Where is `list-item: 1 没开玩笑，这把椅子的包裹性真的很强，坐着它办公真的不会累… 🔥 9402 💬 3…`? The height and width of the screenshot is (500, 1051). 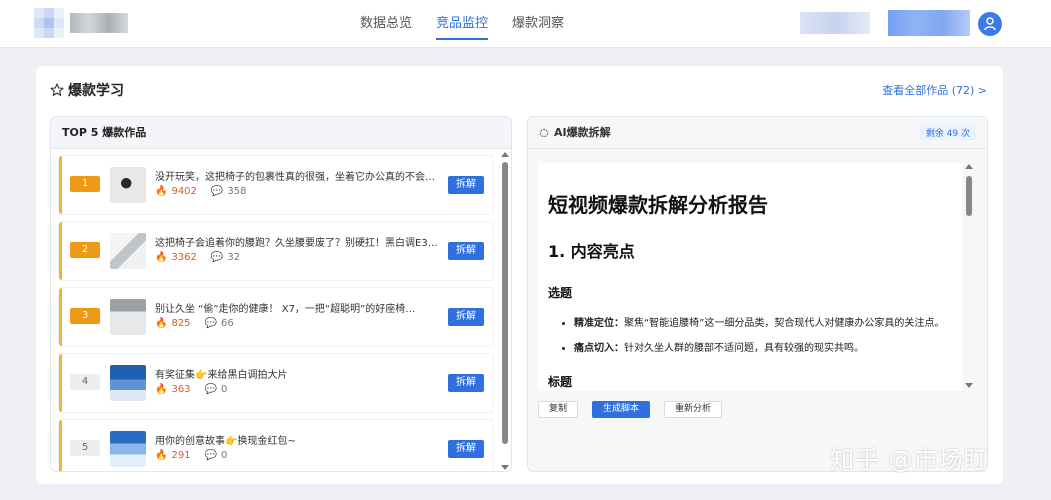 list-item: 1 没开玩笑，这把椅子的包裹性真的很强，坐着它办公真的不会累… 🔥 9402 💬 3… is located at coordinates (276, 185).